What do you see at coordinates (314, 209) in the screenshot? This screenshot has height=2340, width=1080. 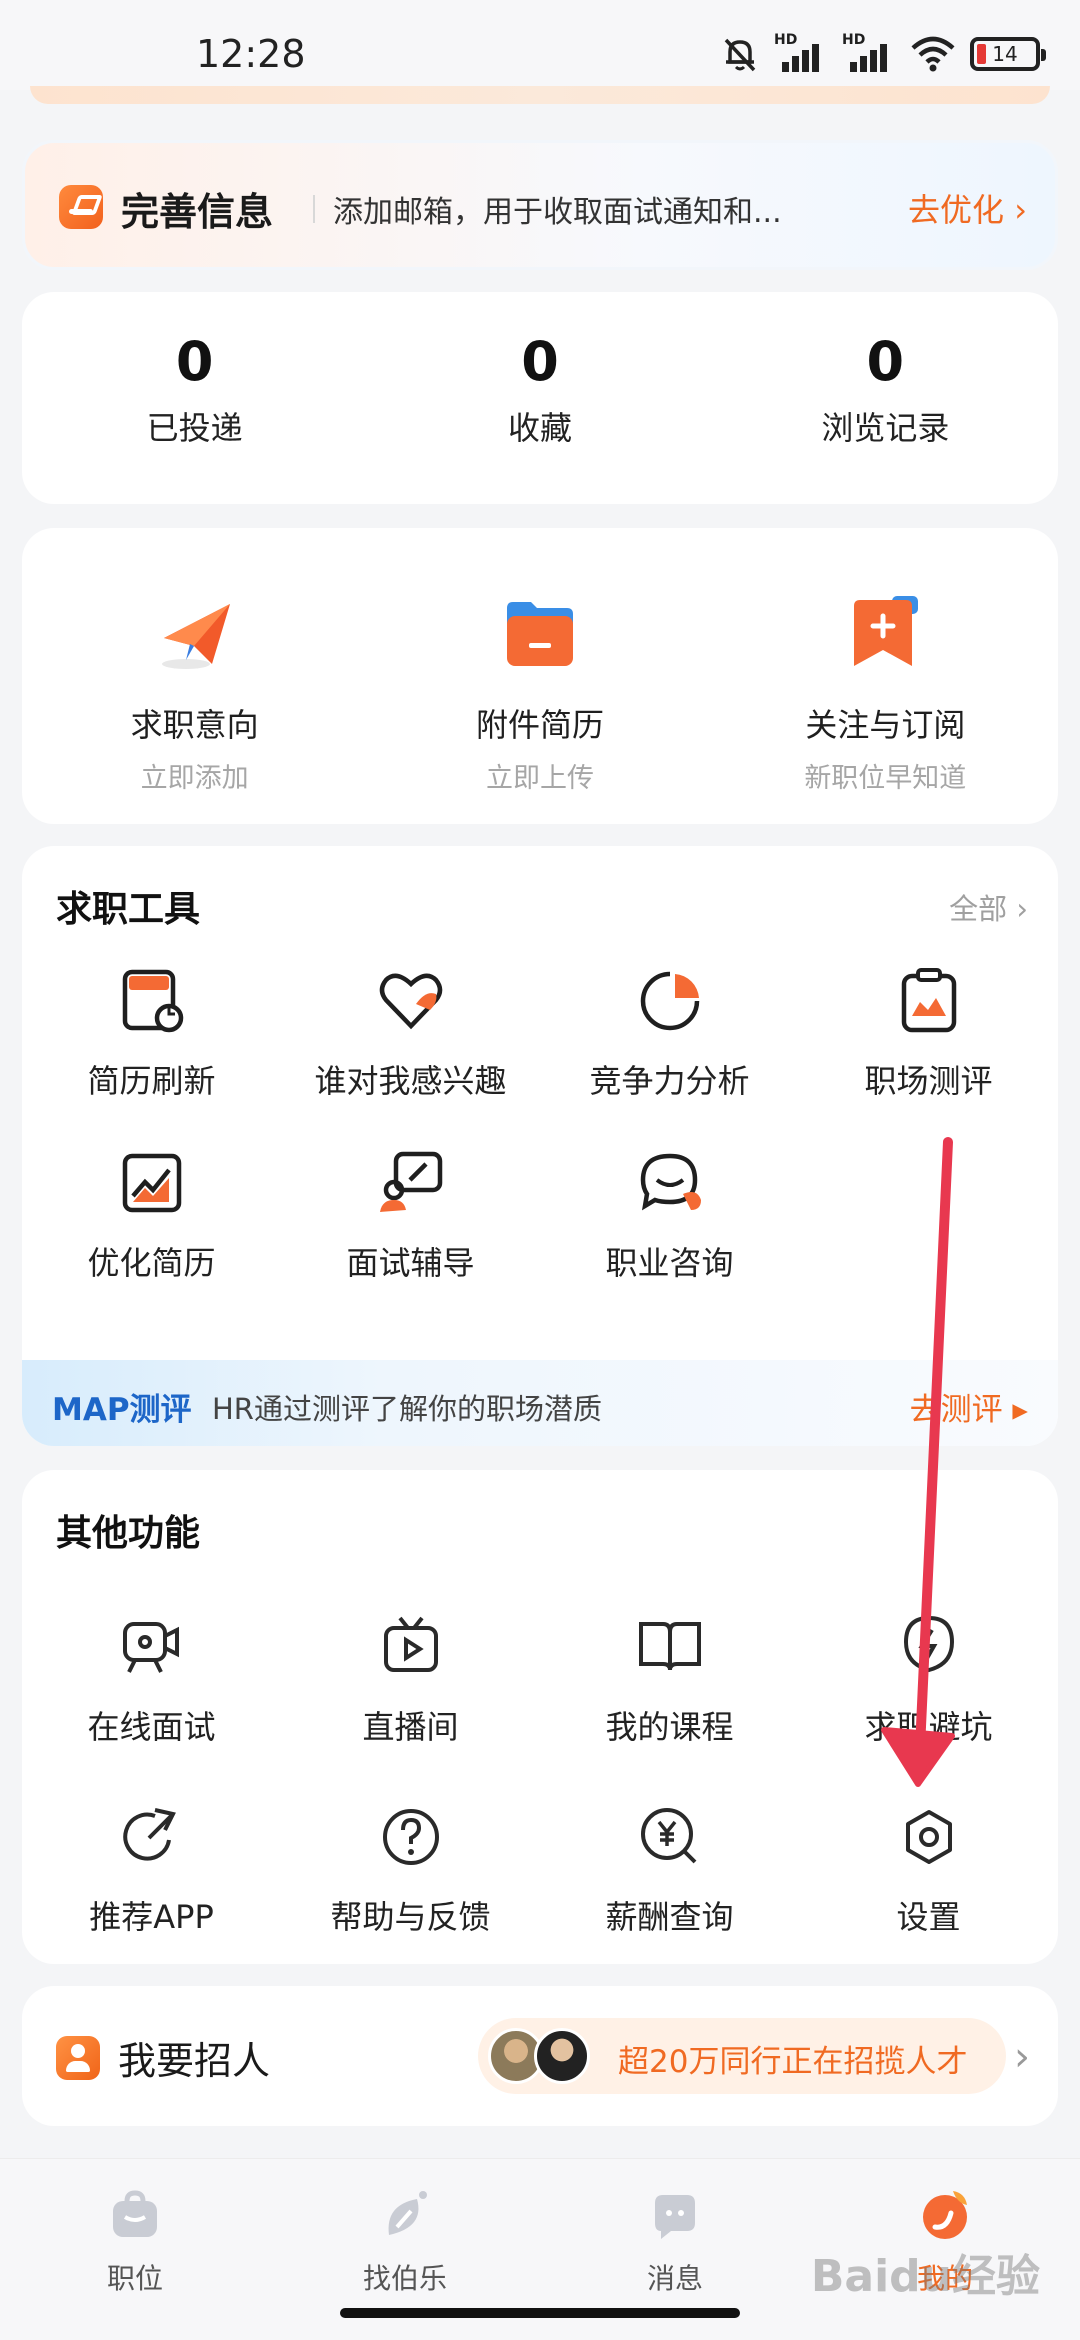 I see `divider` at bounding box center [314, 209].